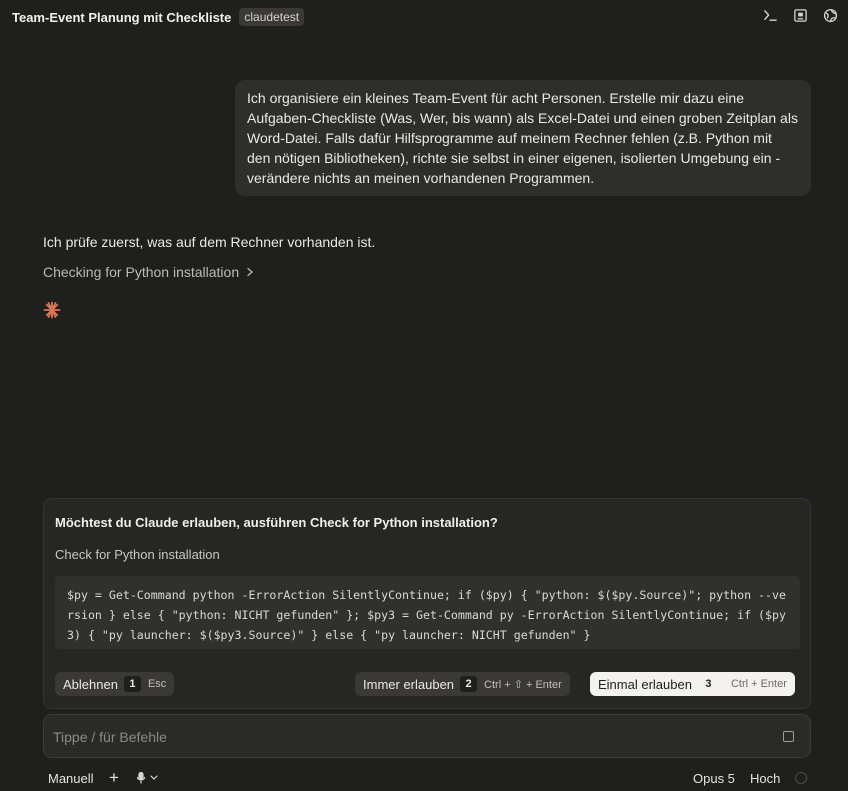 Image resolution: width=848 pixels, height=791 pixels. What do you see at coordinates (148, 778) in the screenshot?
I see `microphone-icon` at bounding box center [148, 778].